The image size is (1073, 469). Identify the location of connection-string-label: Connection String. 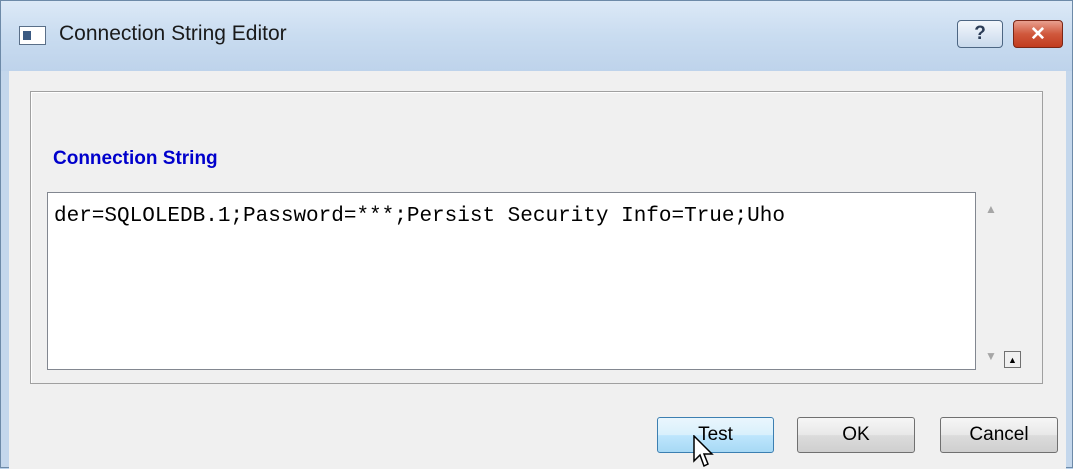
(135, 158).